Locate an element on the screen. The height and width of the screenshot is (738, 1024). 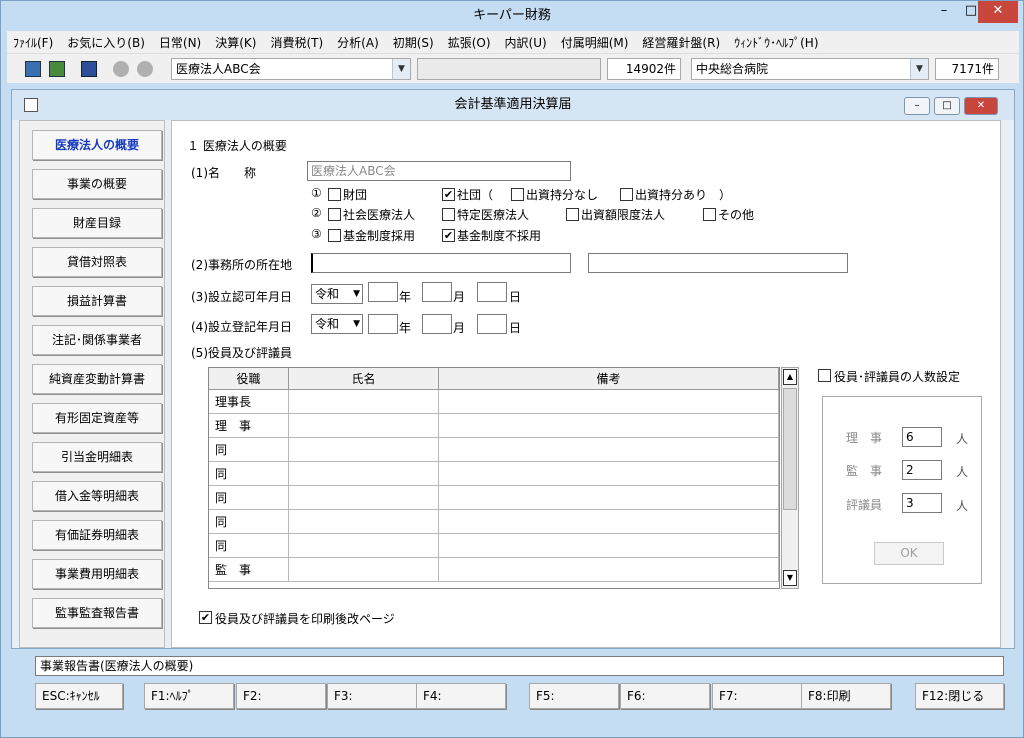
nav-business-overview: 事業の概要 is located at coordinates (97, 184).